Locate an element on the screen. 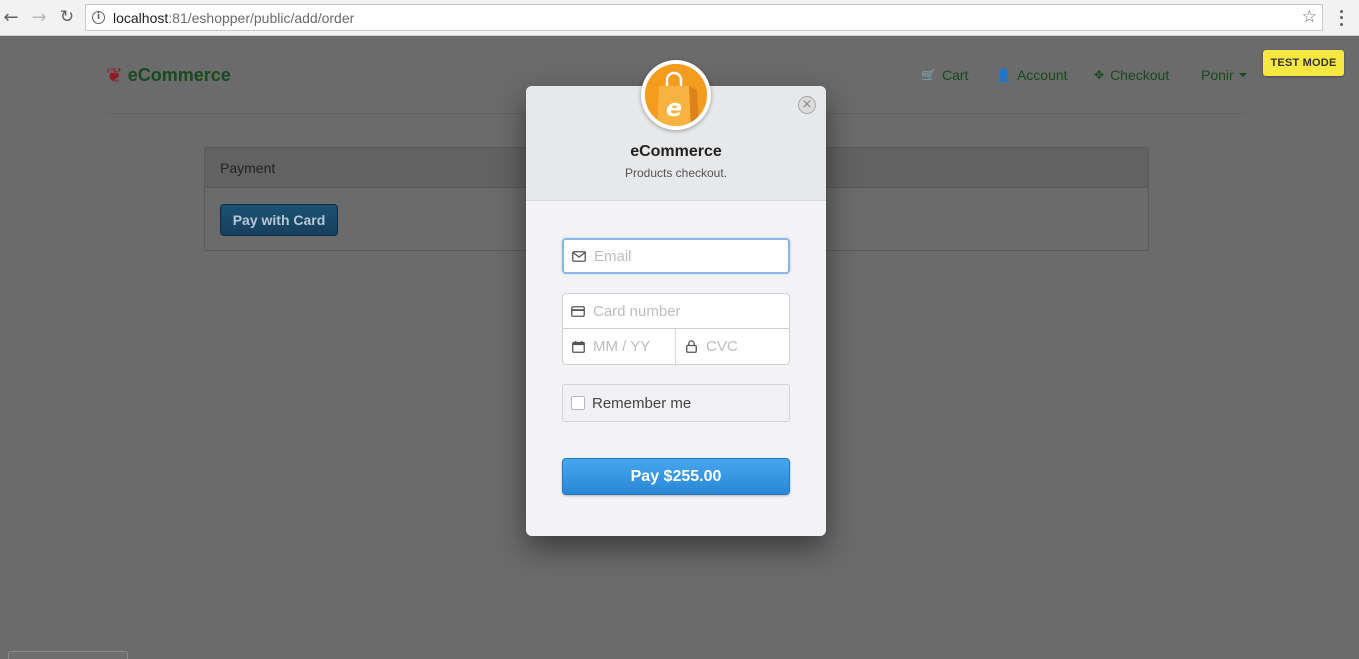  remember-me-checkbox is located at coordinates (578, 403).